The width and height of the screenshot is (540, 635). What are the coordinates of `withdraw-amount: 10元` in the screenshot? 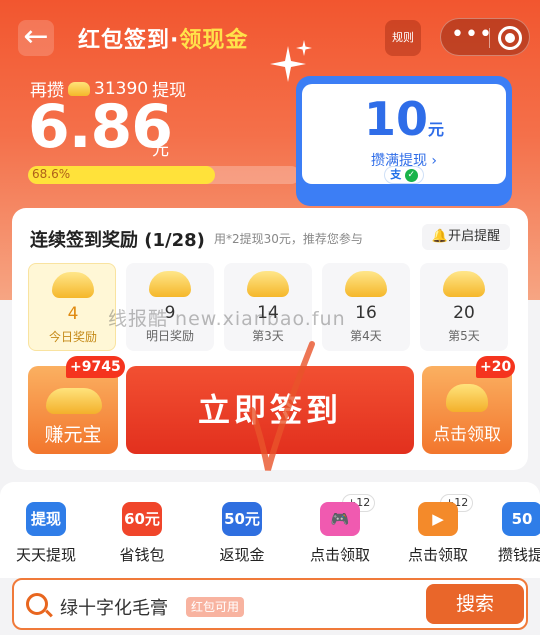 It's located at (404, 119).